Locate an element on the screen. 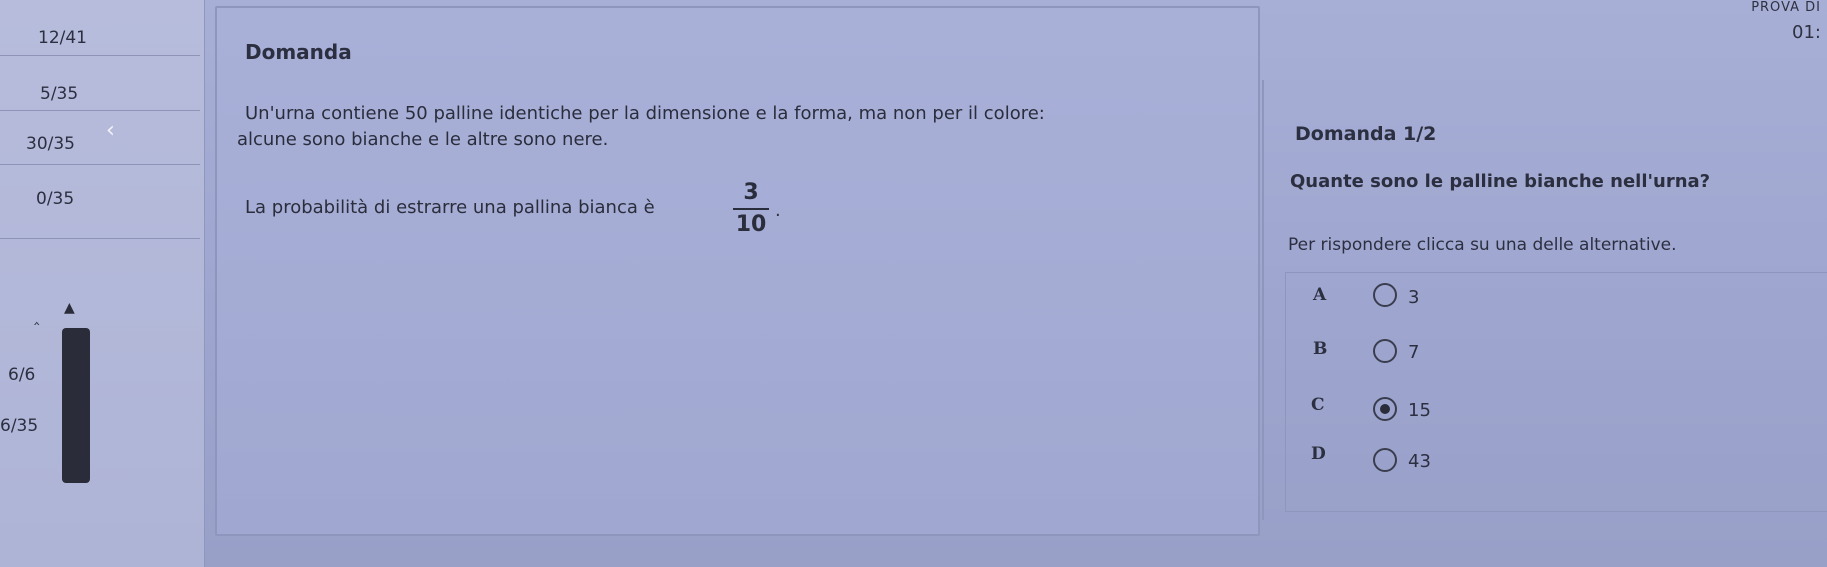 Image resolution: width=1827 pixels, height=567 pixels. sidebar-score-3: 30/35 is located at coordinates (50, 144).